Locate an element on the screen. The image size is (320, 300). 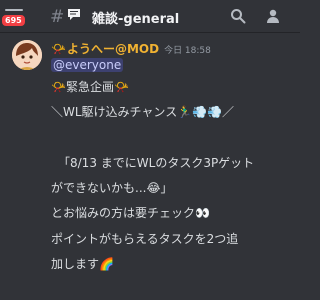
channel-header: 695 # 雑談-general is located at coordinates (150, 16).